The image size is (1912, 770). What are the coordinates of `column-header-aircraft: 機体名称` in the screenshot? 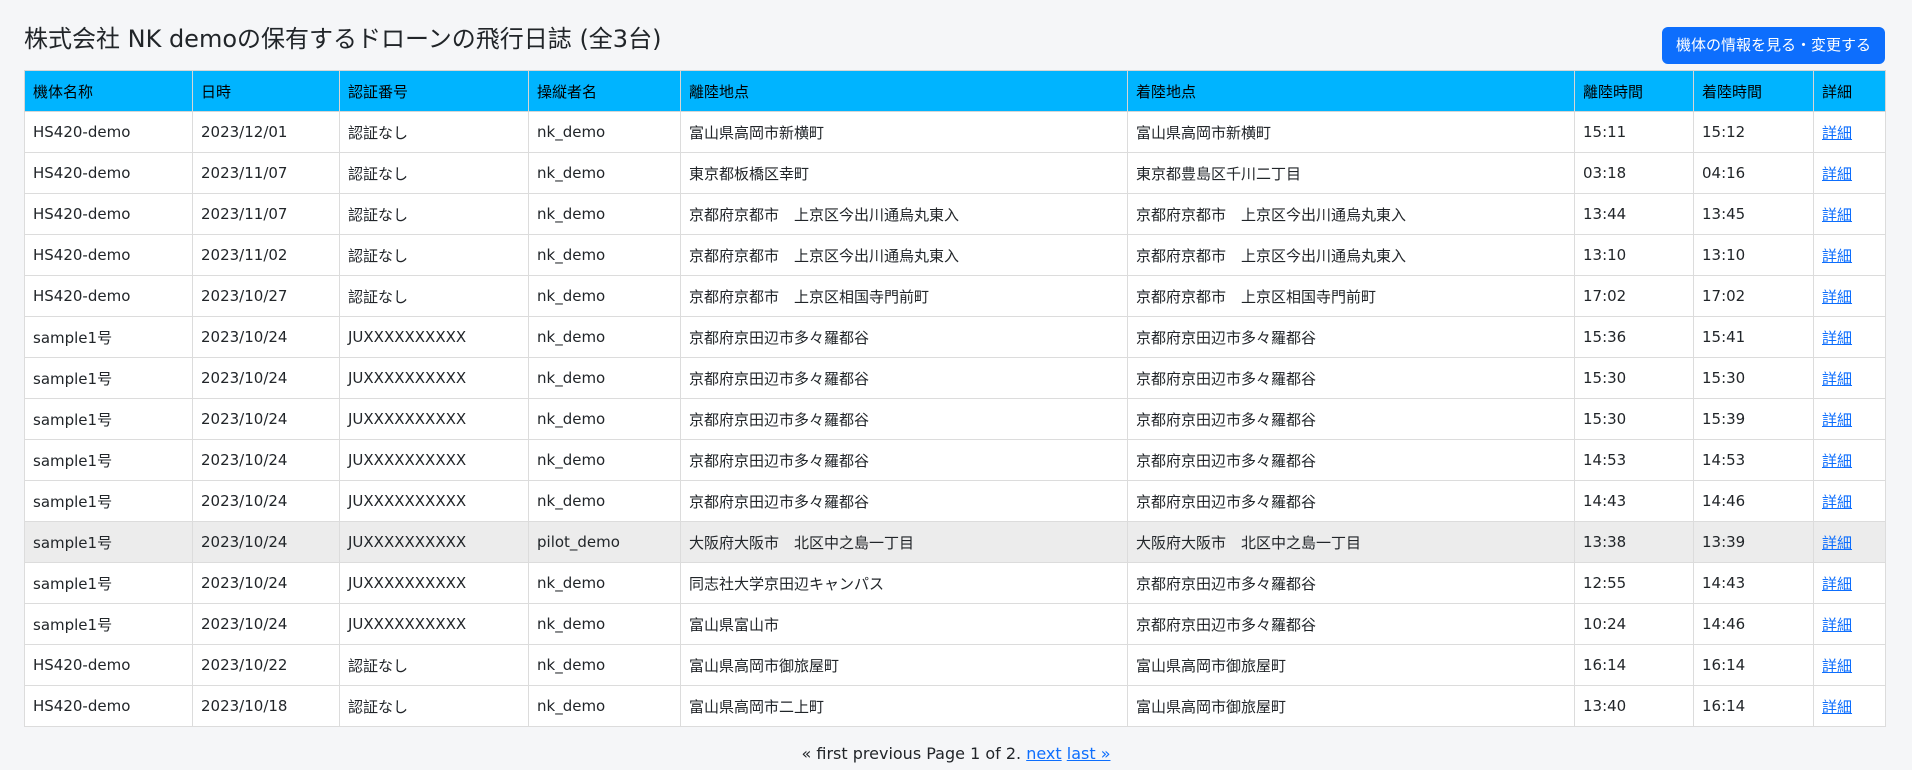 It's located at (108, 91).